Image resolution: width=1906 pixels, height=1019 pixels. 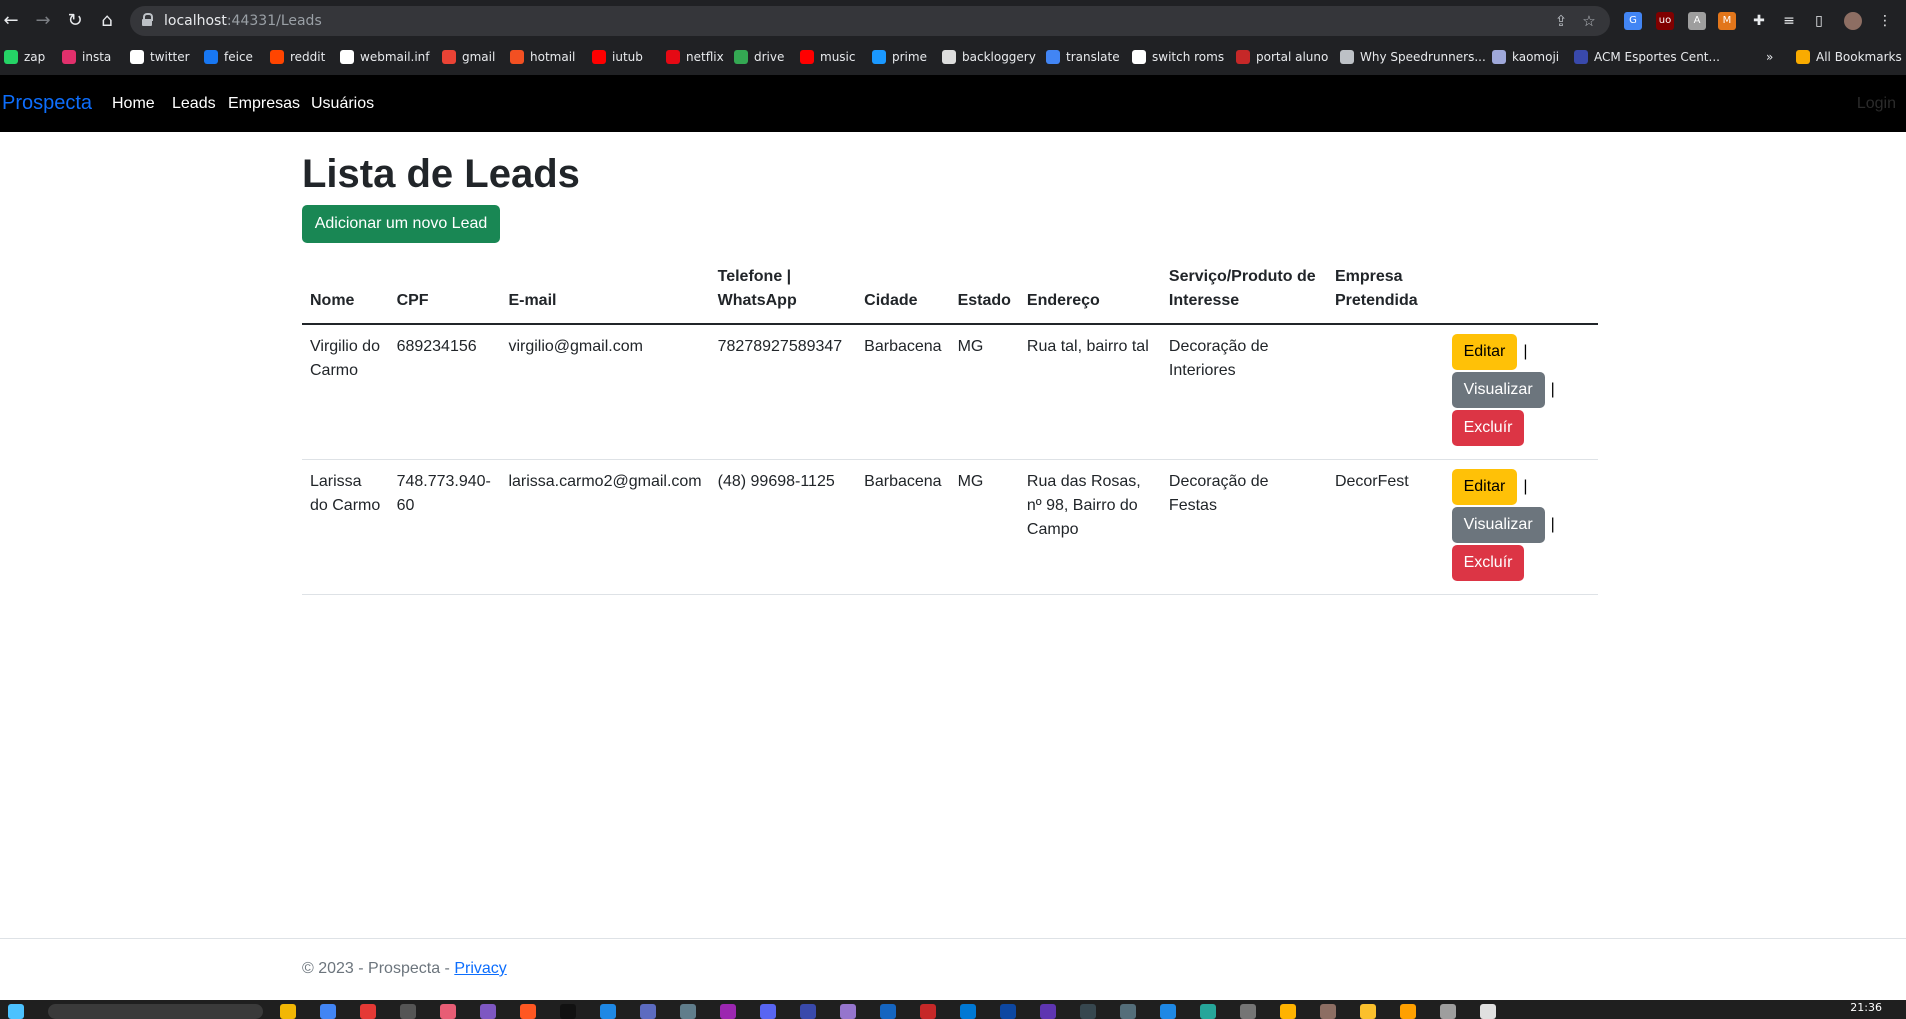 What do you see at coordinates (228, 57) in the screenshot?
I see `bookmark-item: feice` at bounding box center [228, 57].